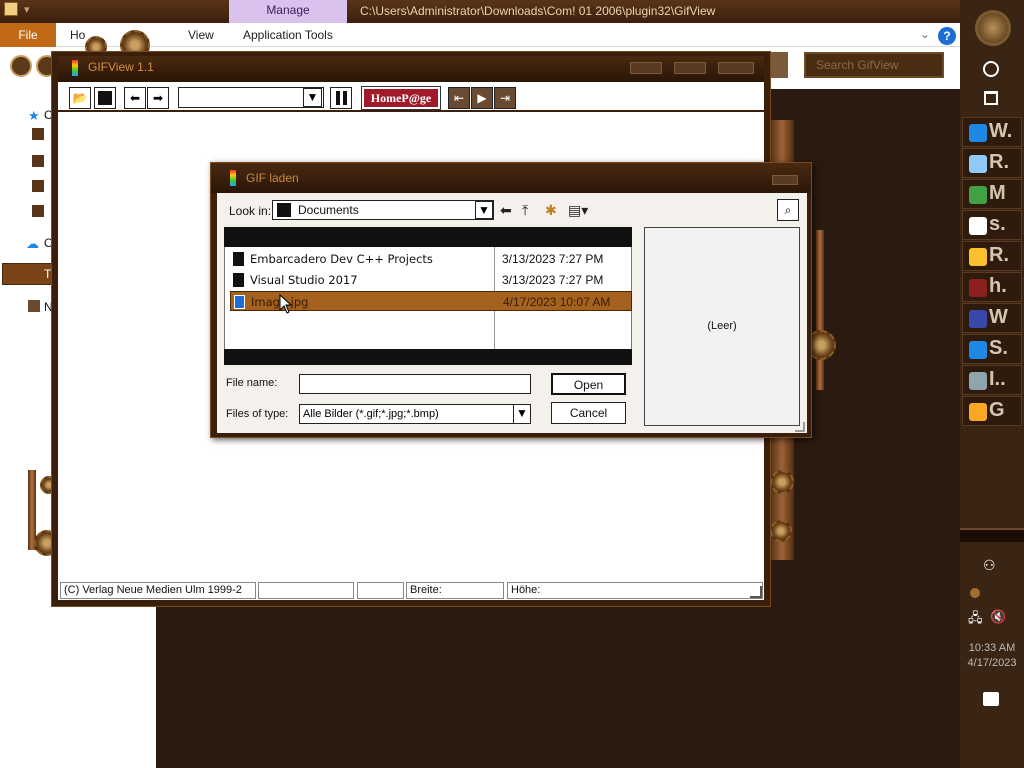  I want to click on onedrive-cloud-icon: ☁, so click(32, 244).